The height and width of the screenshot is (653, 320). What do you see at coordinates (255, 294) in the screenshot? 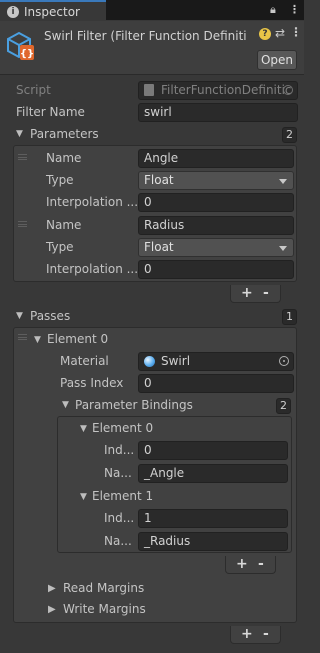
I see `parameters-add-remove: + -` at bounding box center [255, 294].